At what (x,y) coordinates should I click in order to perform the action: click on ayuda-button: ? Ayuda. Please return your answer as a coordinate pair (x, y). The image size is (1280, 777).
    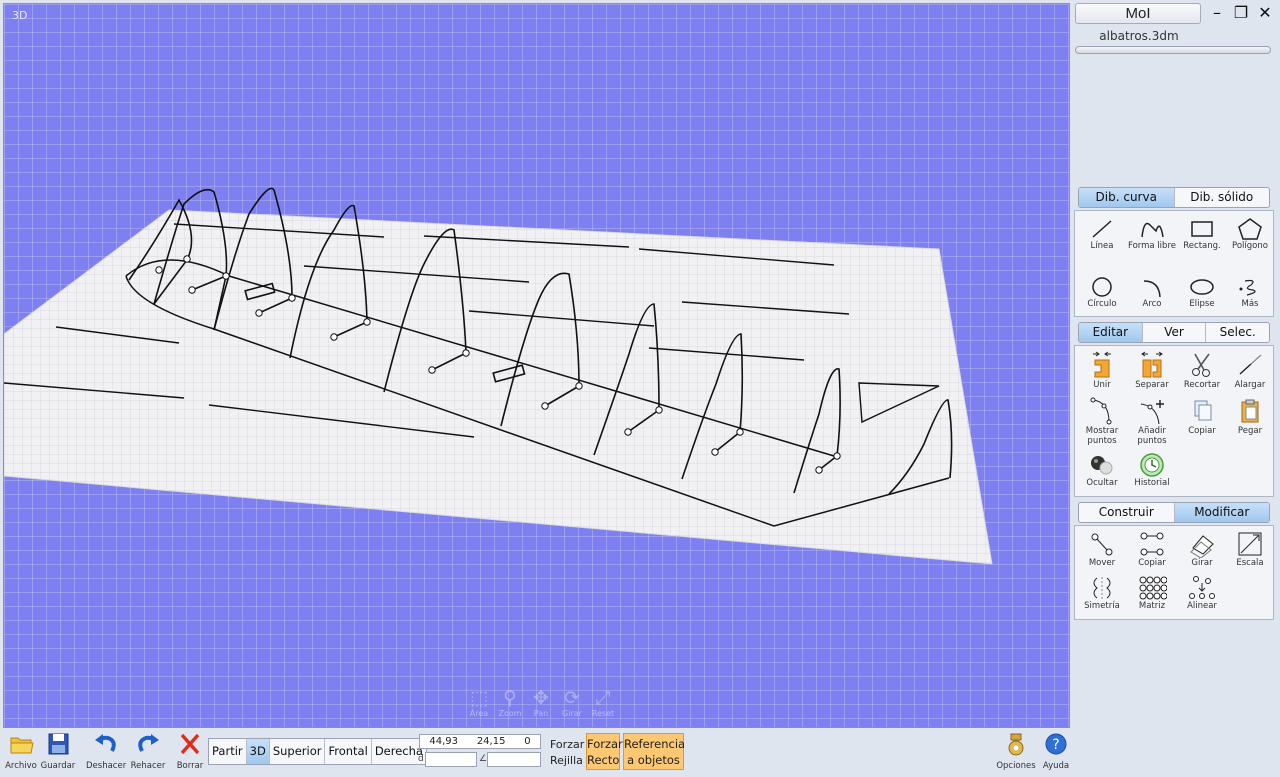
    Looking at the image, I should click on (1056, 751).